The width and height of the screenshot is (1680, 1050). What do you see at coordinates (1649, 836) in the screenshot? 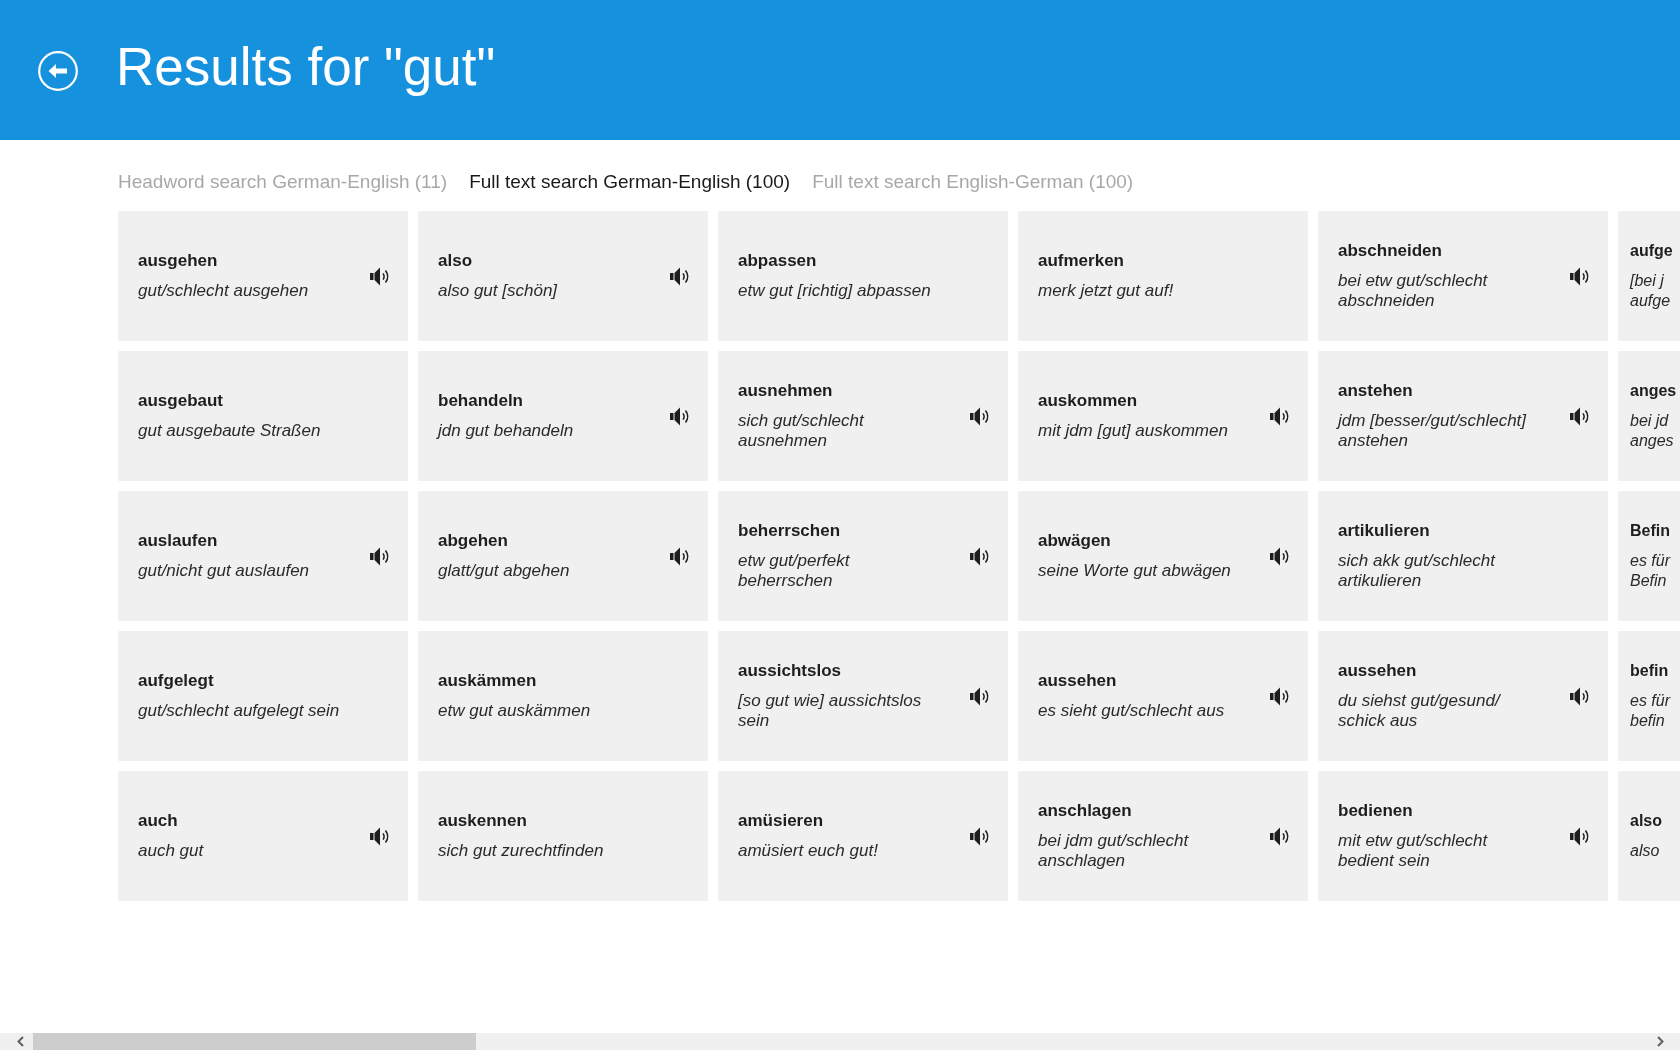
I see `result-card: also also` at bounding box center [1649, 836].